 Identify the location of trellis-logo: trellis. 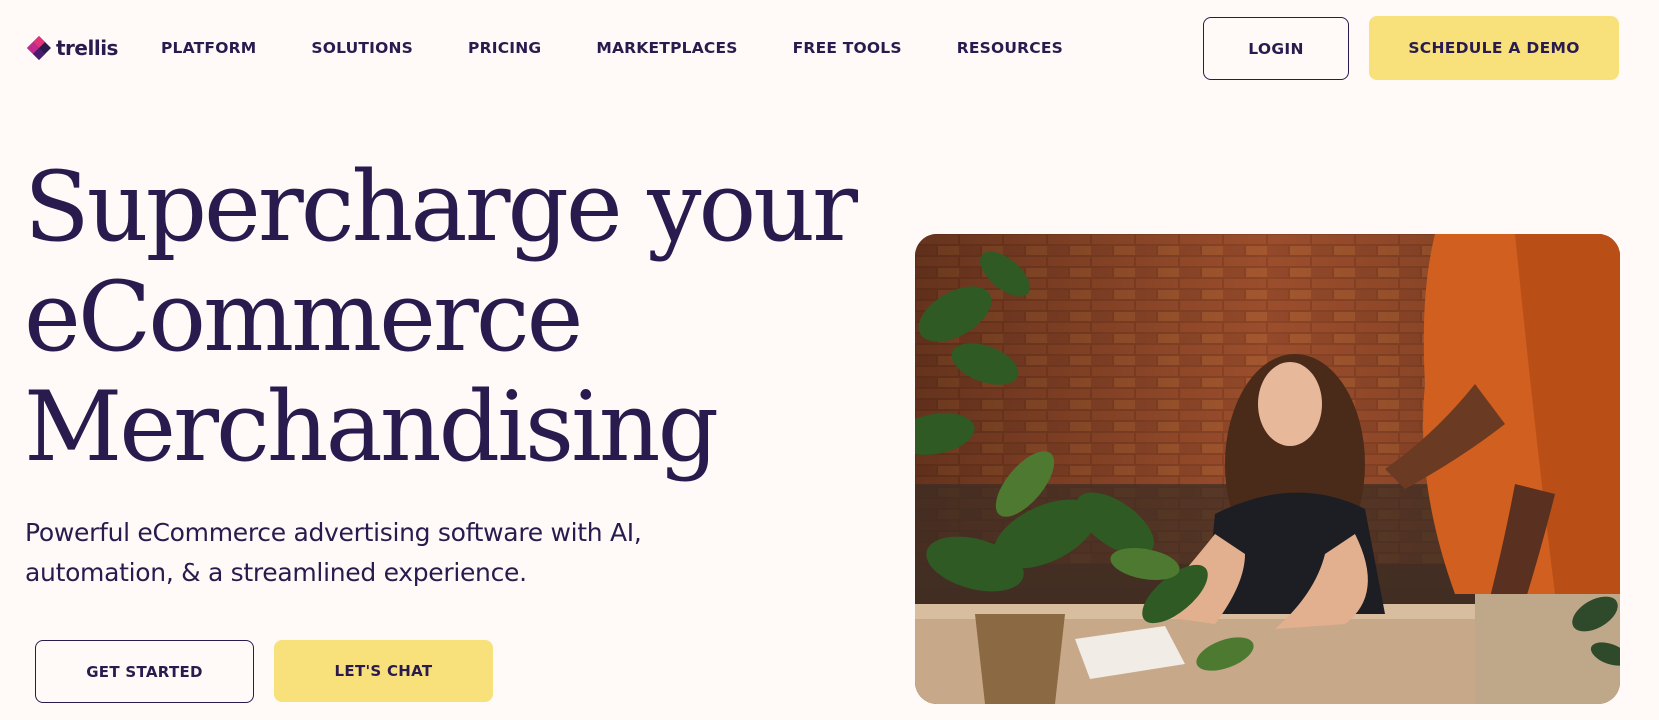
(72, 48).